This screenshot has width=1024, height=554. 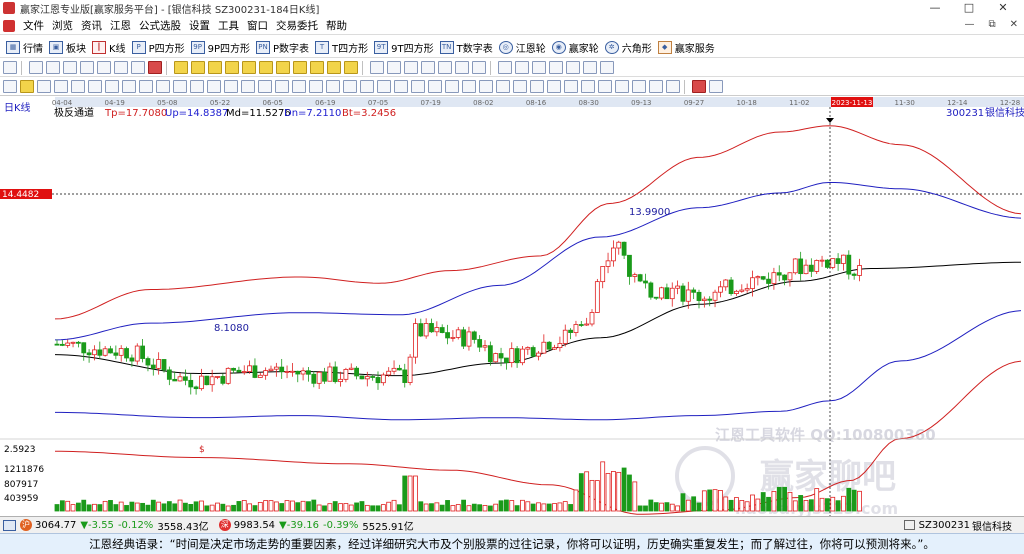 I want to click on diamond-3-icon, so click(x=283, y=67).